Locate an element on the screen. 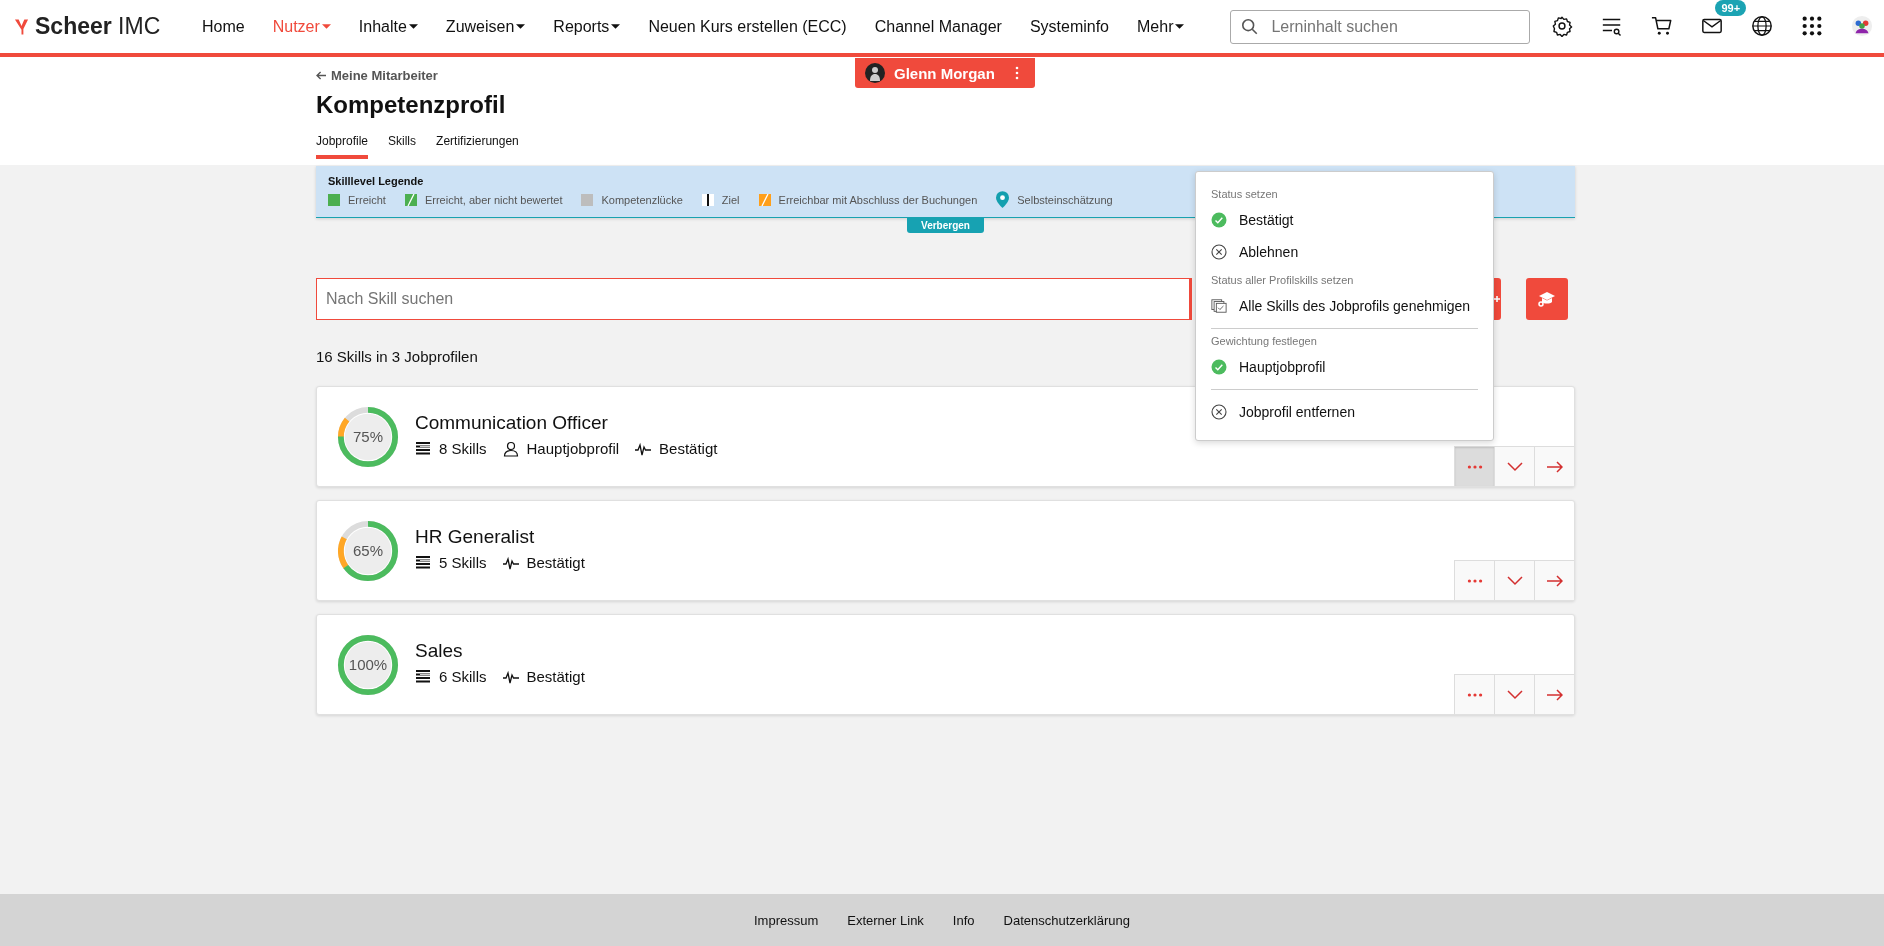  page-title: Kompetenzprofil is located at coordinates (411, 105).